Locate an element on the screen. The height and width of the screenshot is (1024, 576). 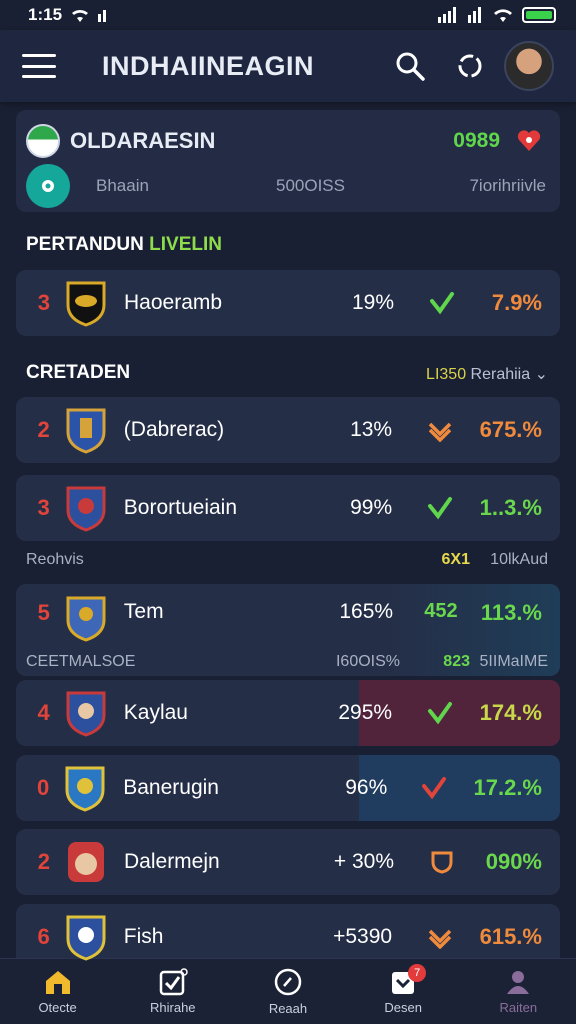
team-percent: 96% is located at coordinates (366, 787).